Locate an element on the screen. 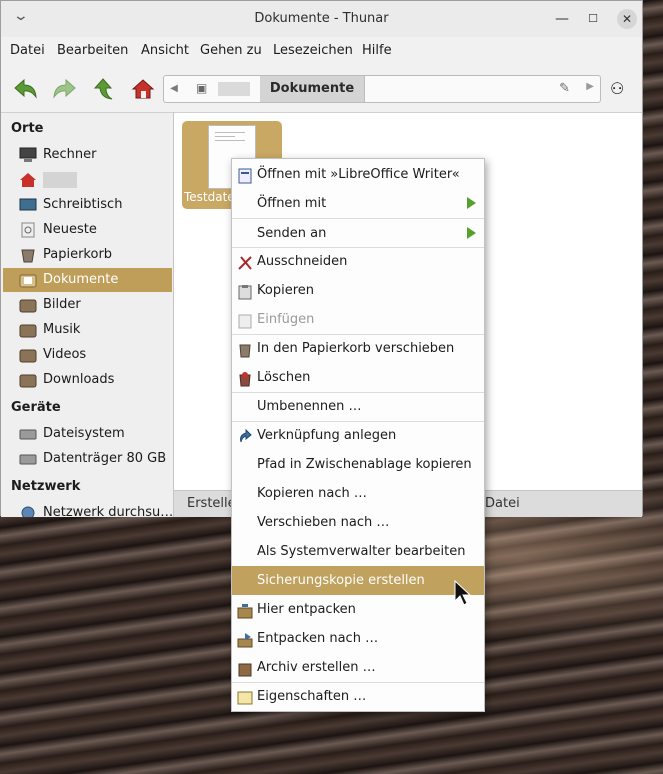  extract-icon is located at coordinates (245, 610).